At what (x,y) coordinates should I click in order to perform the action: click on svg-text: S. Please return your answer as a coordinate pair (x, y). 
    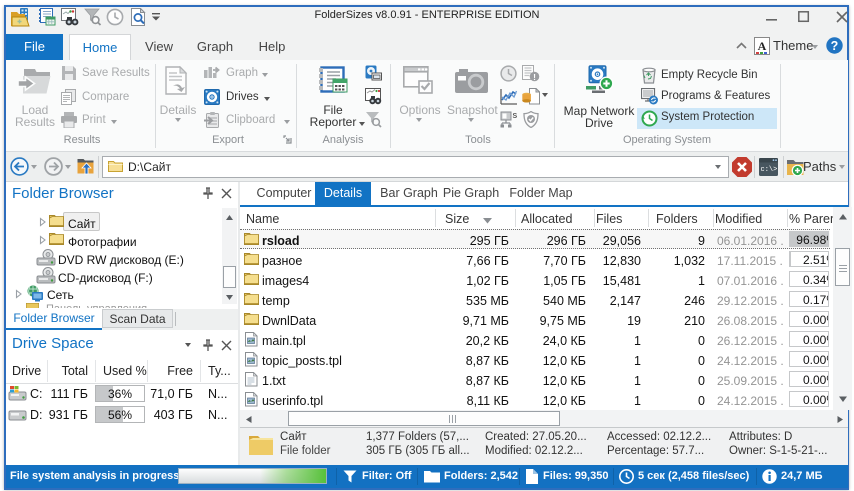
    Looking at the image, I should click on (515, 116).